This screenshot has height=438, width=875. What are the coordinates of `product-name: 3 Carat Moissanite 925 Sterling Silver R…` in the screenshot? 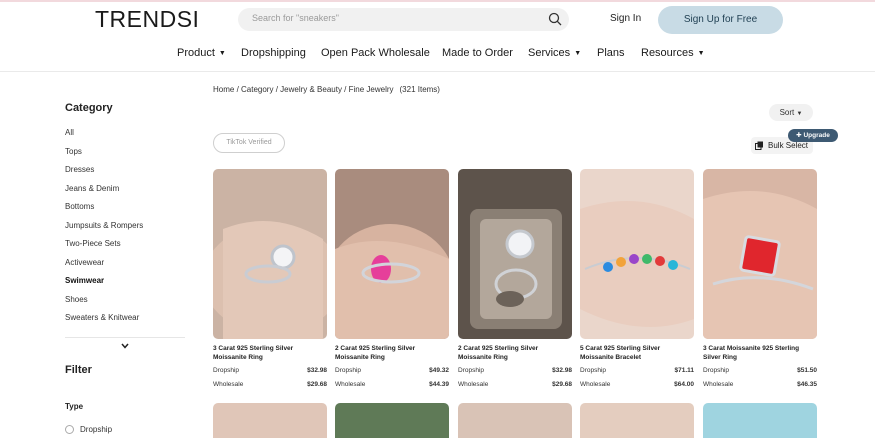 It's located at (760, 353).